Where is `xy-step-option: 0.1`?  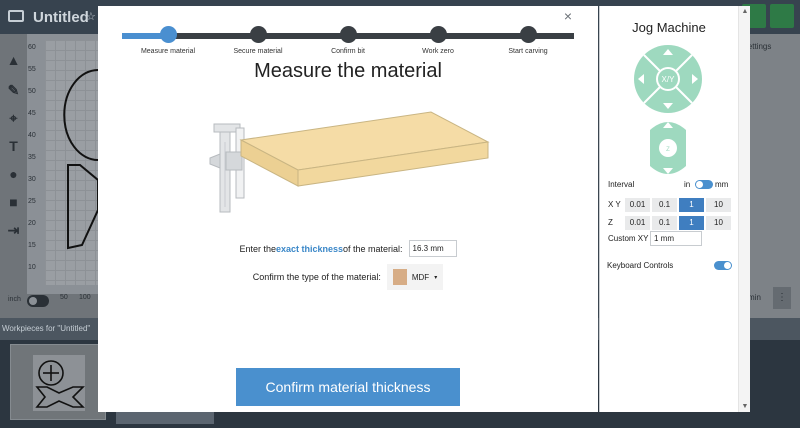 xy-step-option: 0.1 is located at coordinates (665, 205).